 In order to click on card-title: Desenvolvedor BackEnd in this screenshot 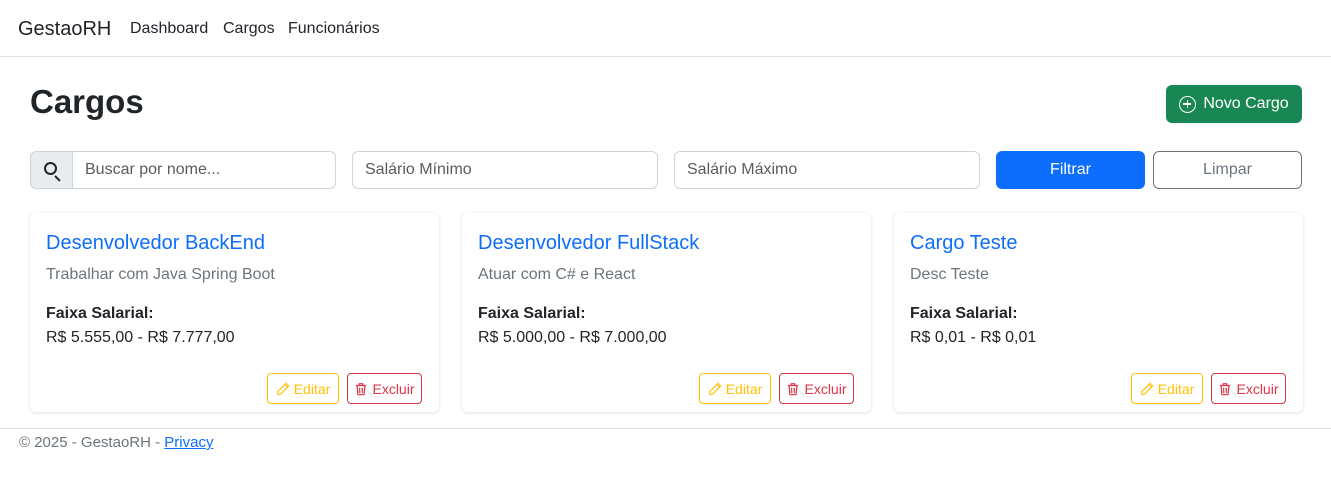, I will do `click(156, 243)`.